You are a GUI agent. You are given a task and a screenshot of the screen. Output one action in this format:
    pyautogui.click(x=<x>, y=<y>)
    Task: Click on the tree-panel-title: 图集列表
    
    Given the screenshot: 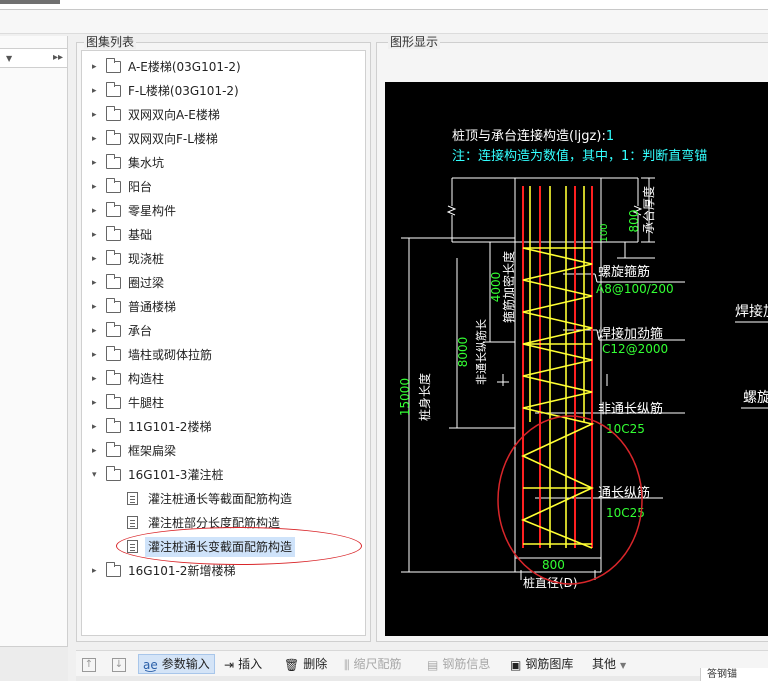 What is the action you would take?
    pyautogui.click(x=110, y=42)
    